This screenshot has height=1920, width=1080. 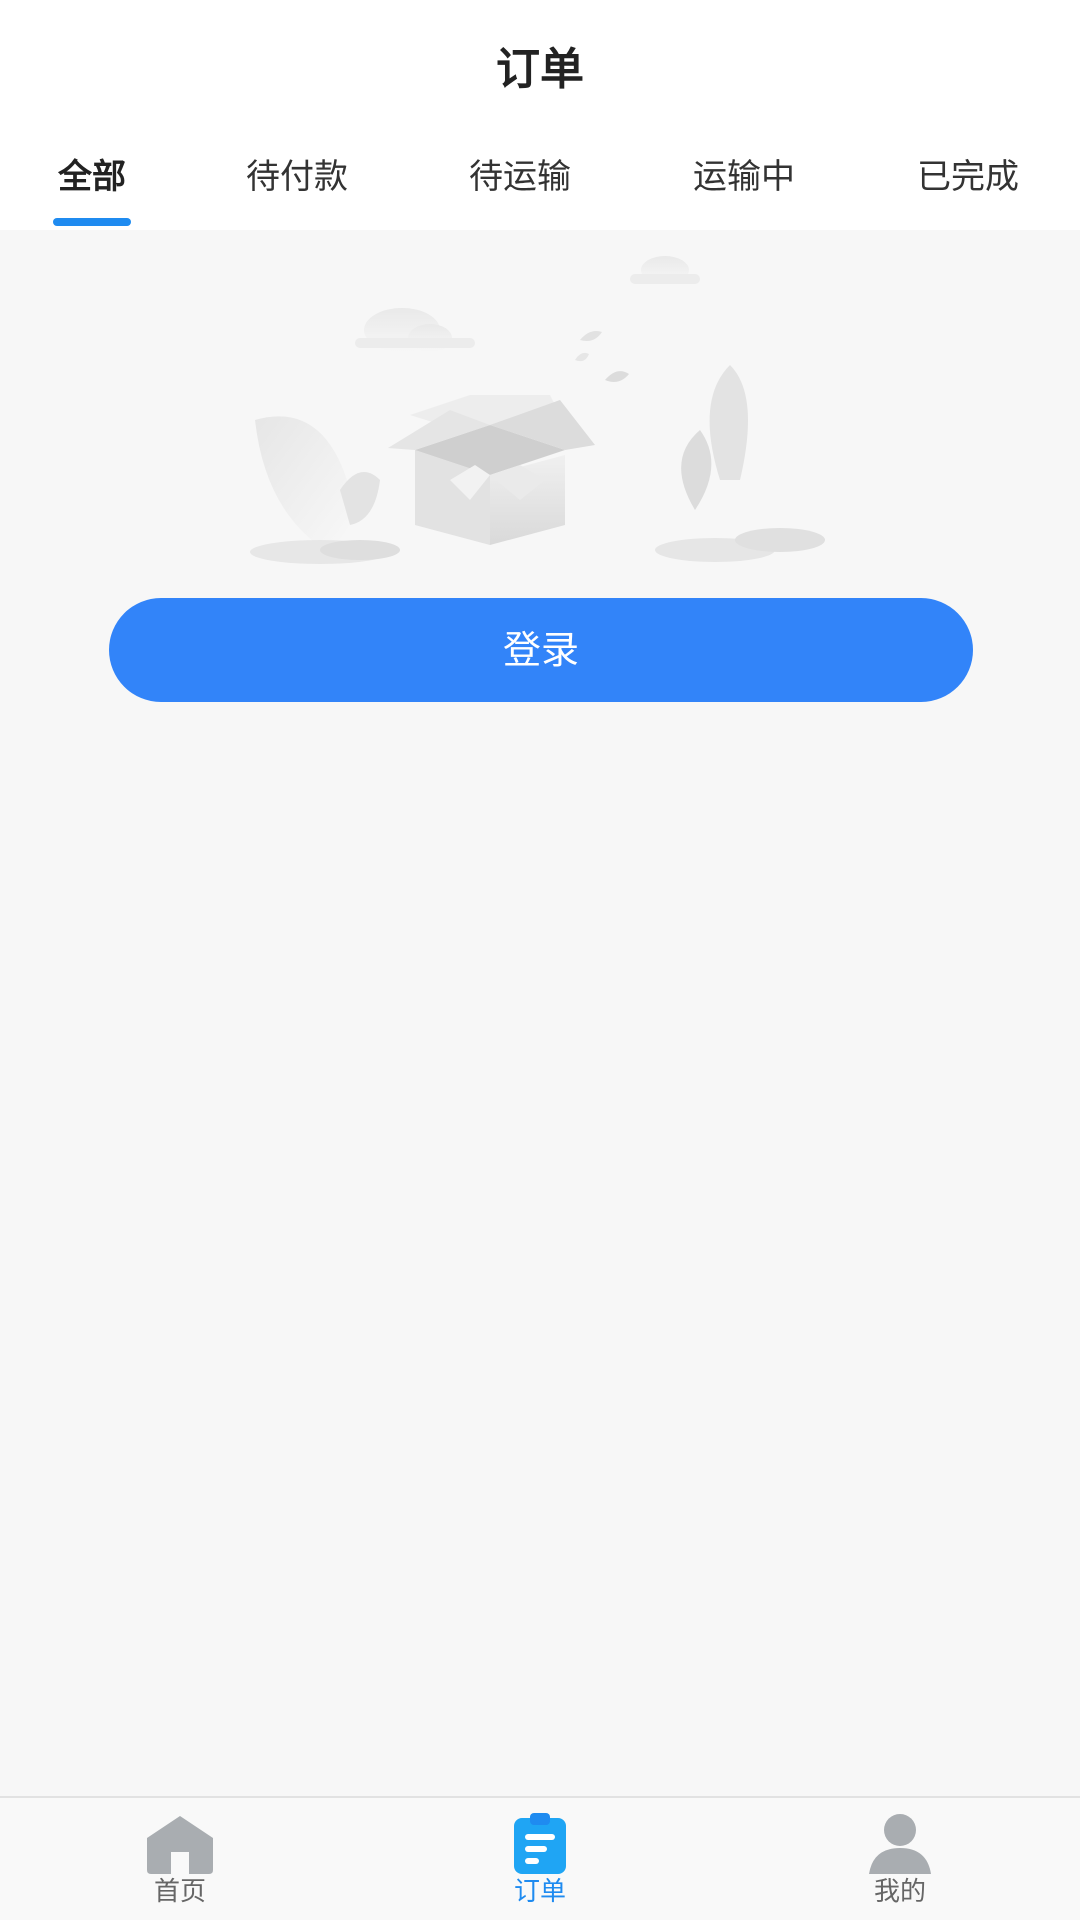 What do you see at coordinates (740, 463) in the screenshot?
I see `tree-icon` at bounding box center [740, 463].